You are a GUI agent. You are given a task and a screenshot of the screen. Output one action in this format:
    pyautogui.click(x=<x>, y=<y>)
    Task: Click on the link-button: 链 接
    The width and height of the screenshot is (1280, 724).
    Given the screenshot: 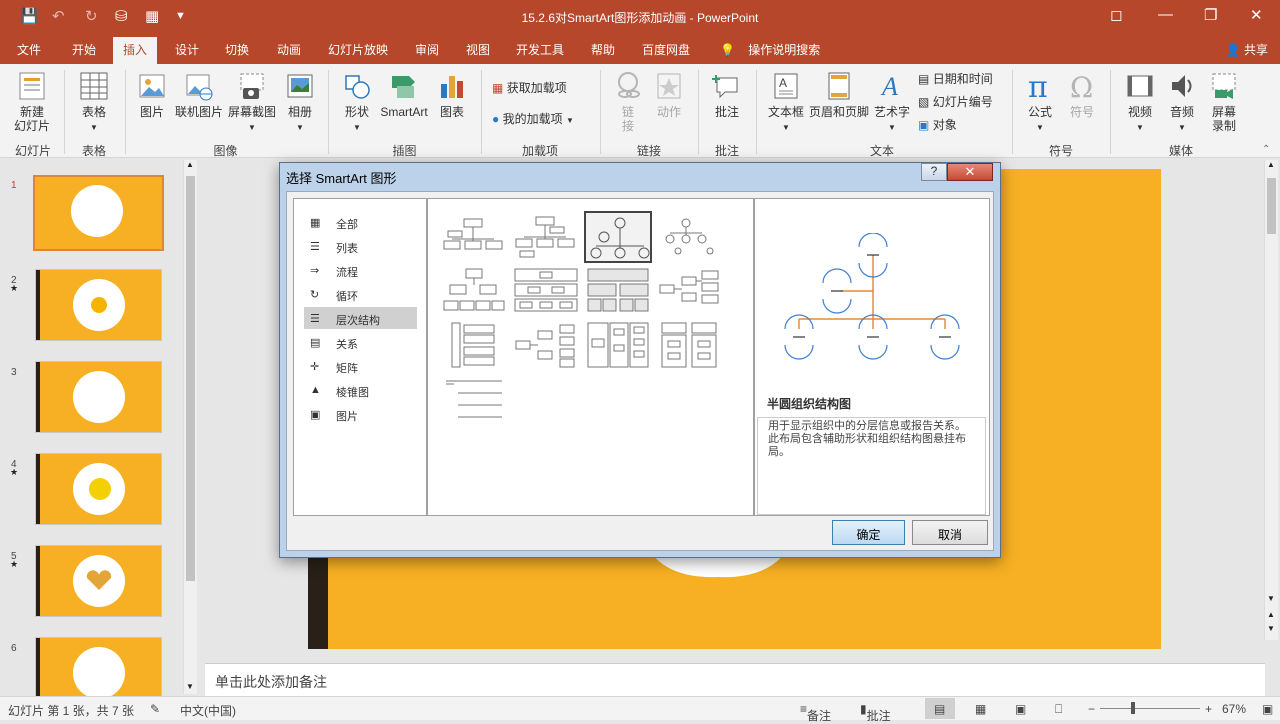 What is the action you would take?
    pyautogui.click(x=628, y=101)
    